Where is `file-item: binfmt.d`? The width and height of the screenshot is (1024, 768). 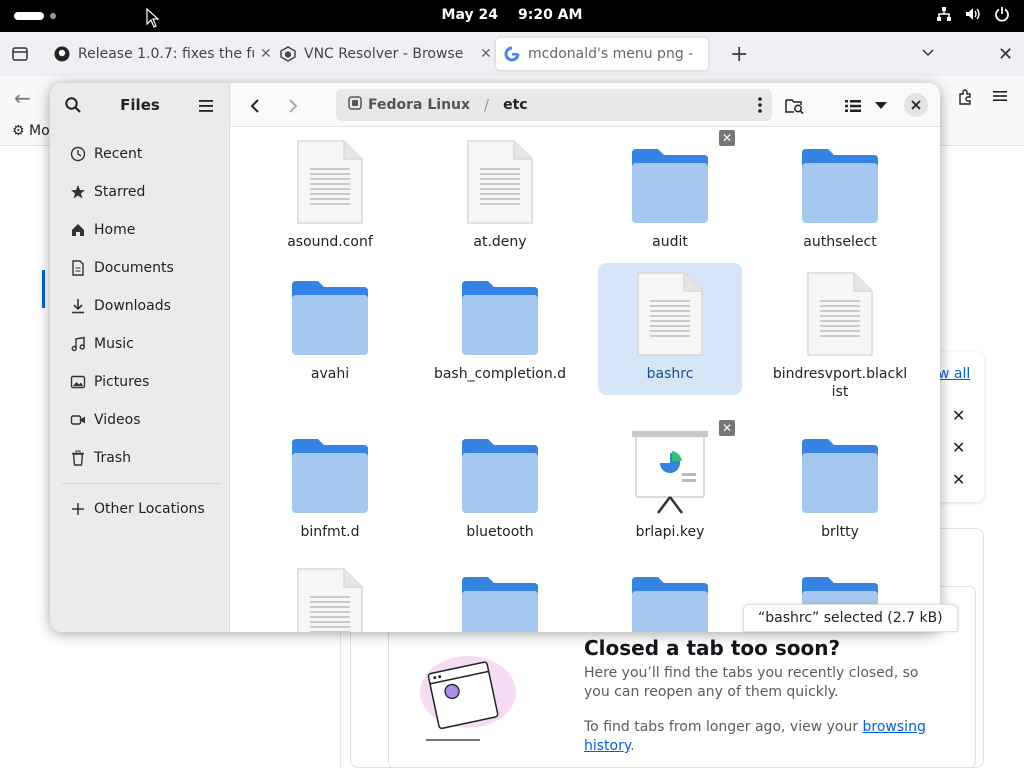 file-item: binfmt.d is located at coordinates (330, 481).